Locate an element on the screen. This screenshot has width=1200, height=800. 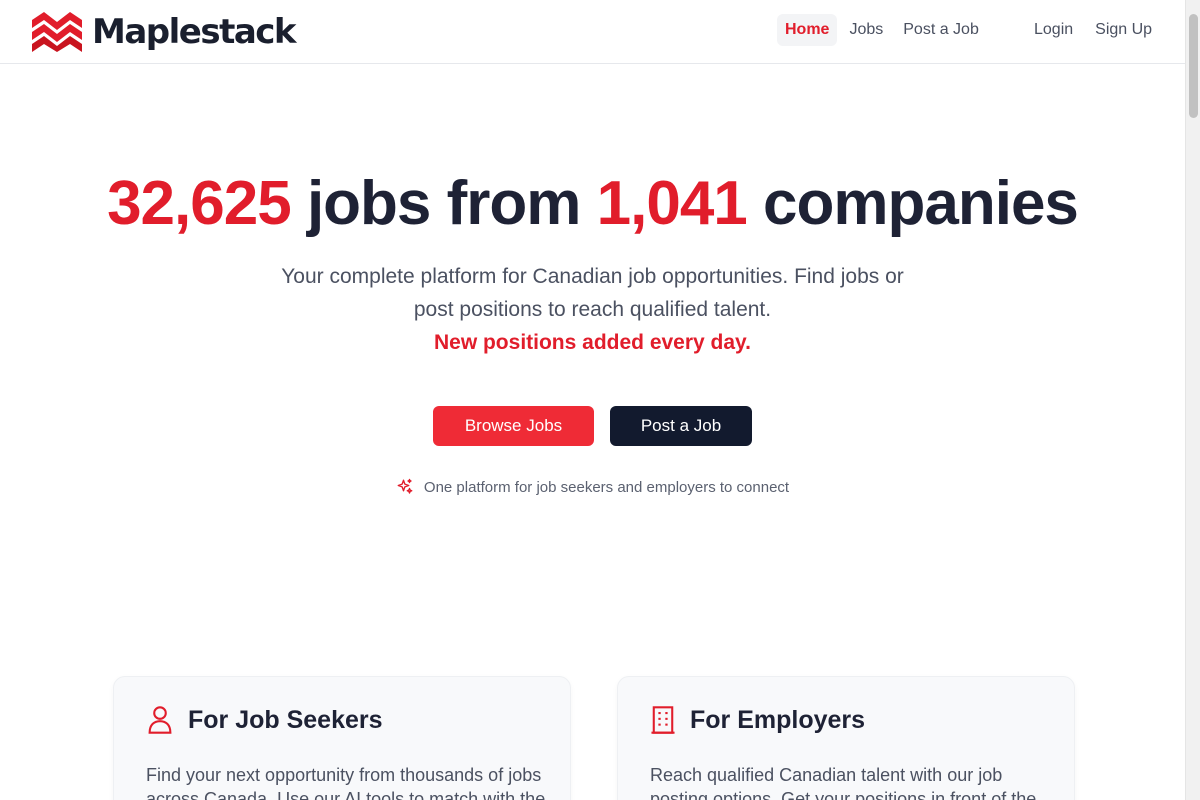
auth-nav: Login Sign Up is located at coordinates (1096, 30).